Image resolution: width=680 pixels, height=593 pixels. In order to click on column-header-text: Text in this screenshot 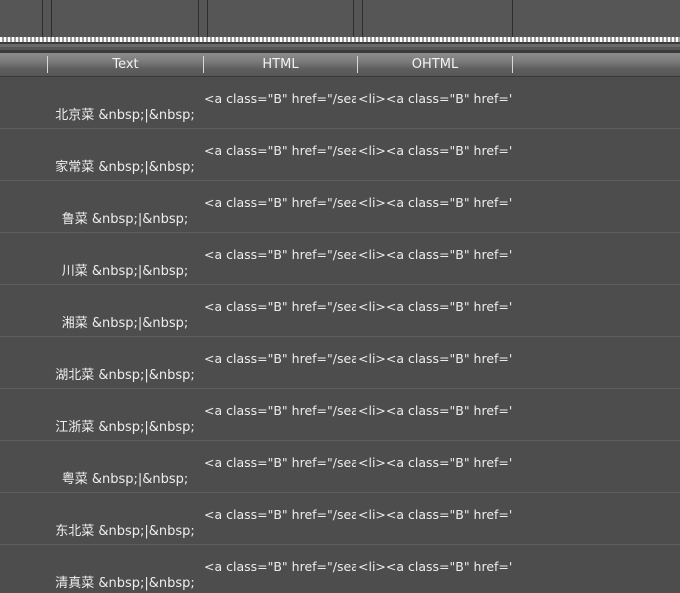, I will do `click(125, 64)`.